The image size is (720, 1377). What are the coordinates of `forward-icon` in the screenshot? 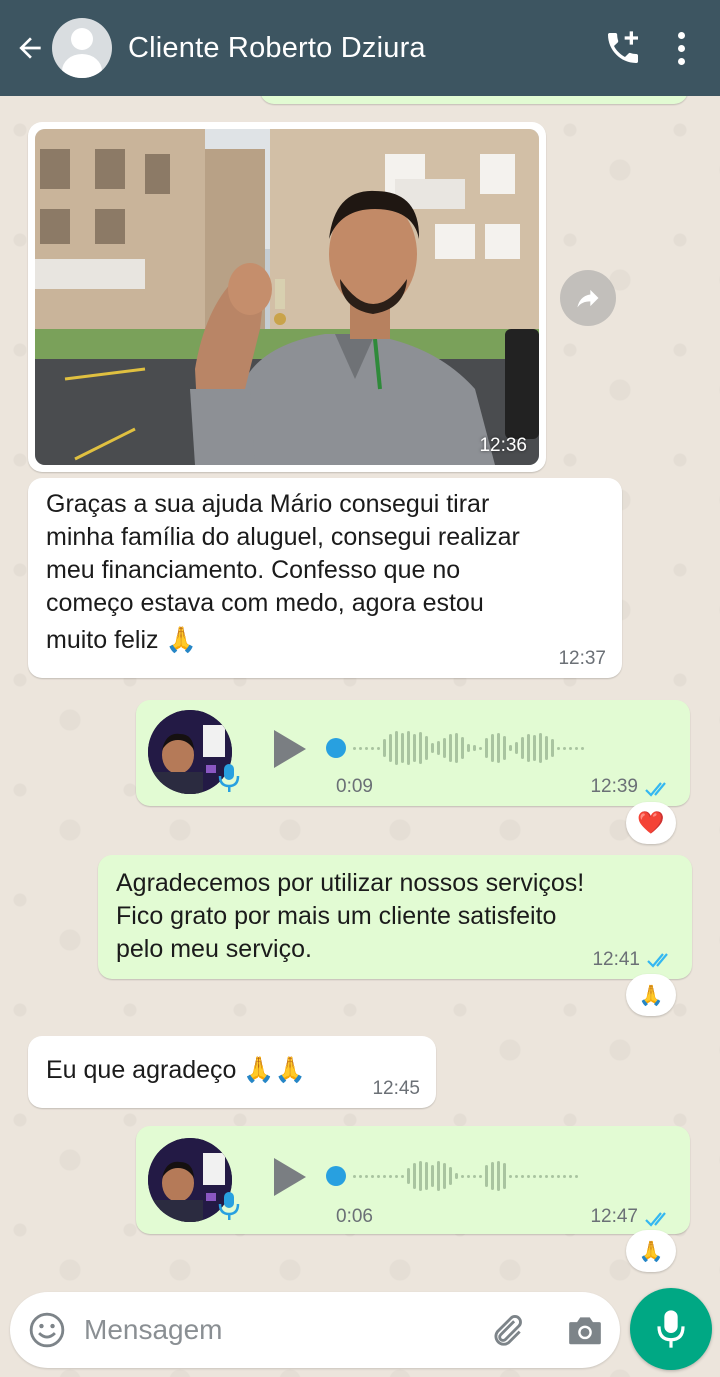 It's located at (588, 298).